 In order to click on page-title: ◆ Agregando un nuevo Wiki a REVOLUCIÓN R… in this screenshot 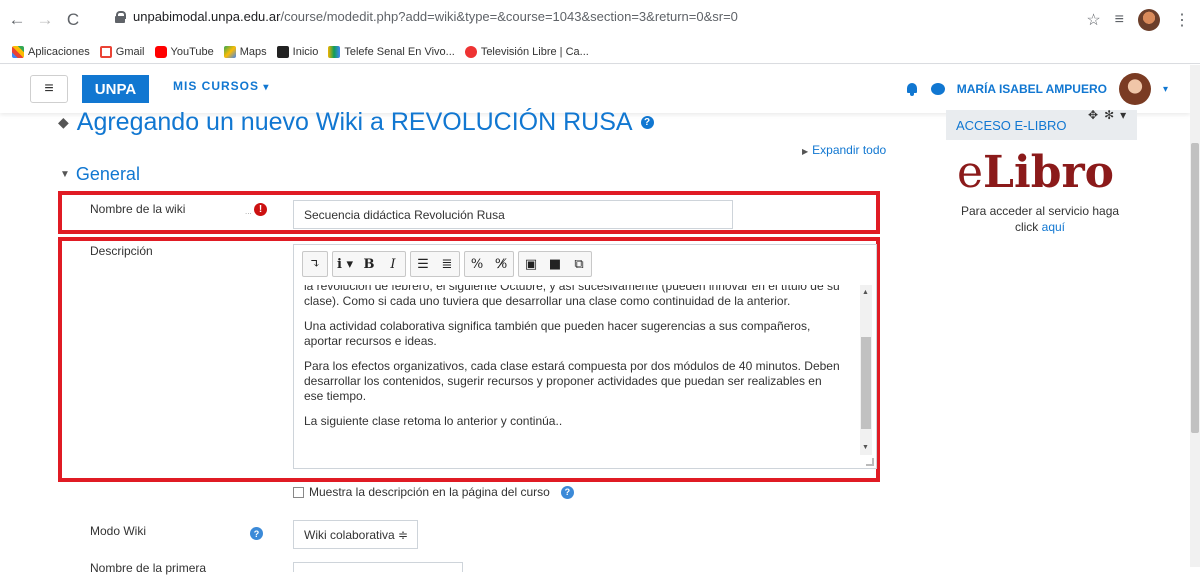, I will do `click(356, 122)`.